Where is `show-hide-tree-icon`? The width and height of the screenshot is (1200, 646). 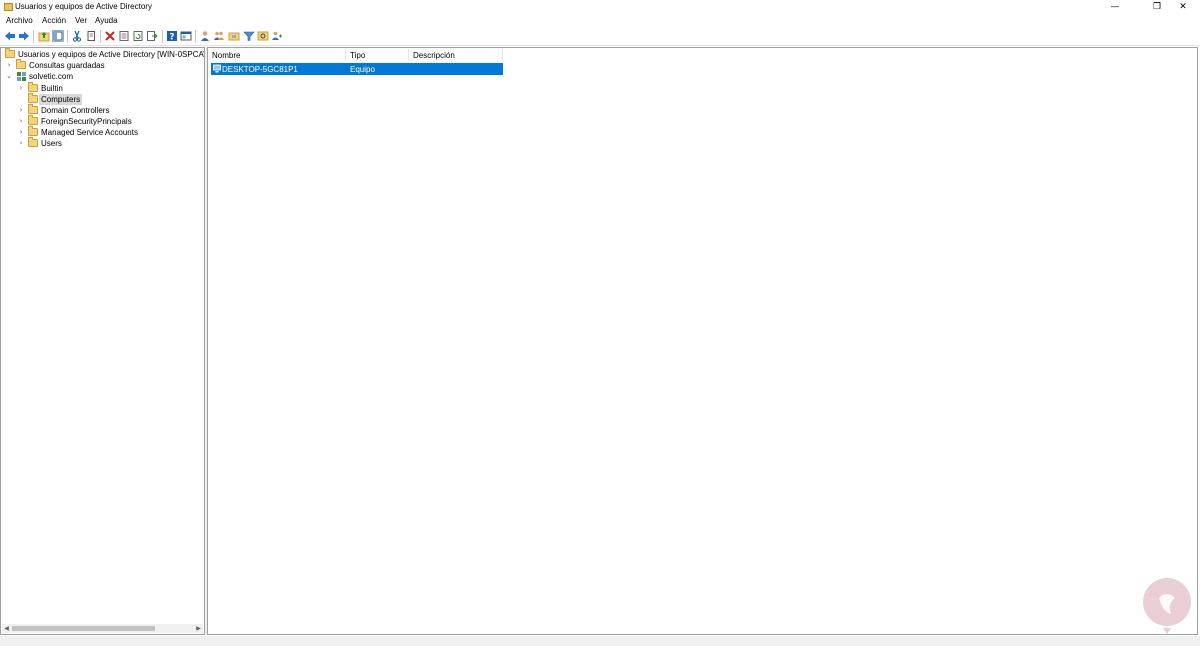 show-hide-tree-icon is located at coordinates (58, 36).